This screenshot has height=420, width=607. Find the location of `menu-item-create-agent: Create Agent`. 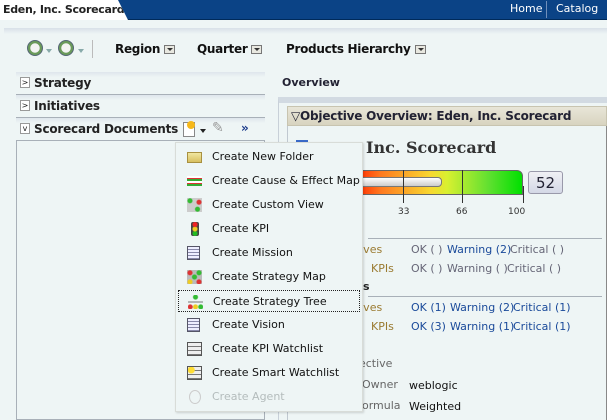

menu-item-create-agent: Create Agent is located at coordinates (269, 397).